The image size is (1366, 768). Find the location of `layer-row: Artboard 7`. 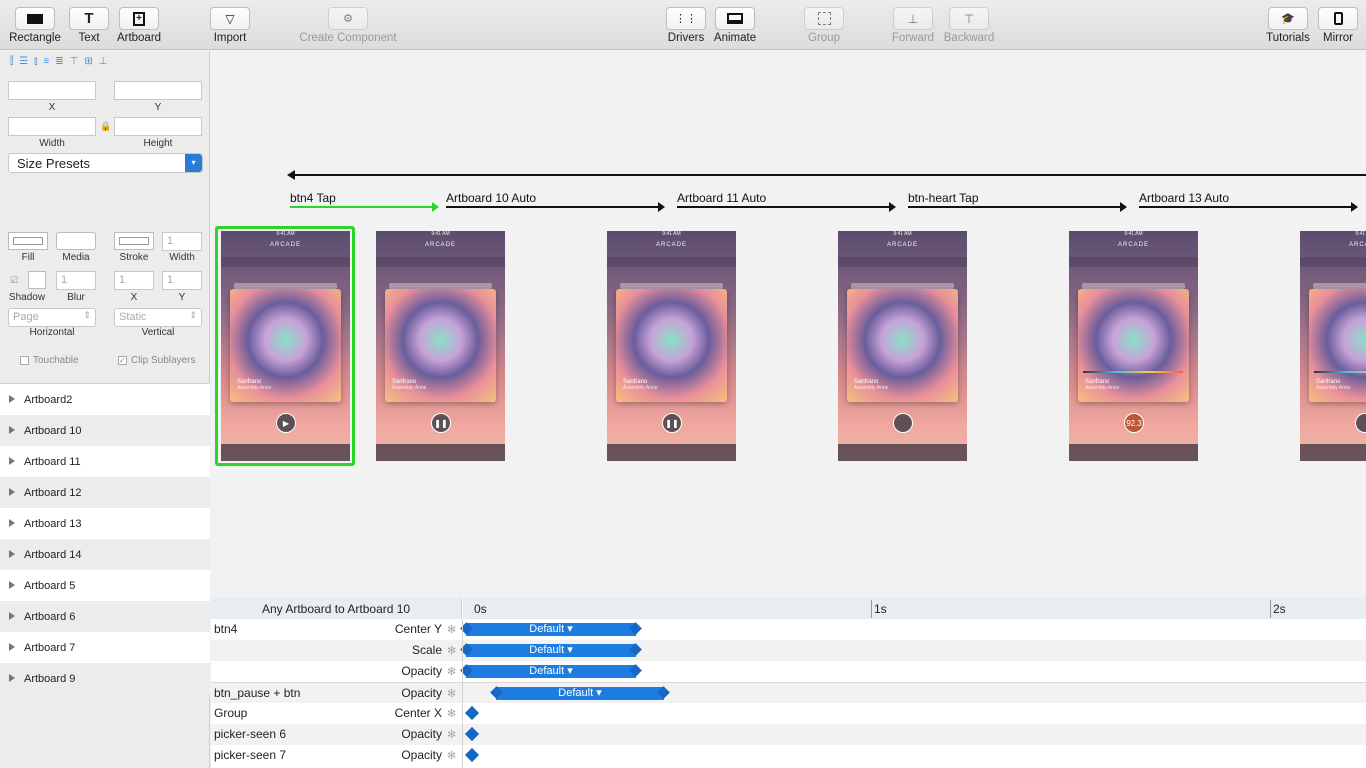

layer-row: Artboard 7 is located at coordinates (105, 647).